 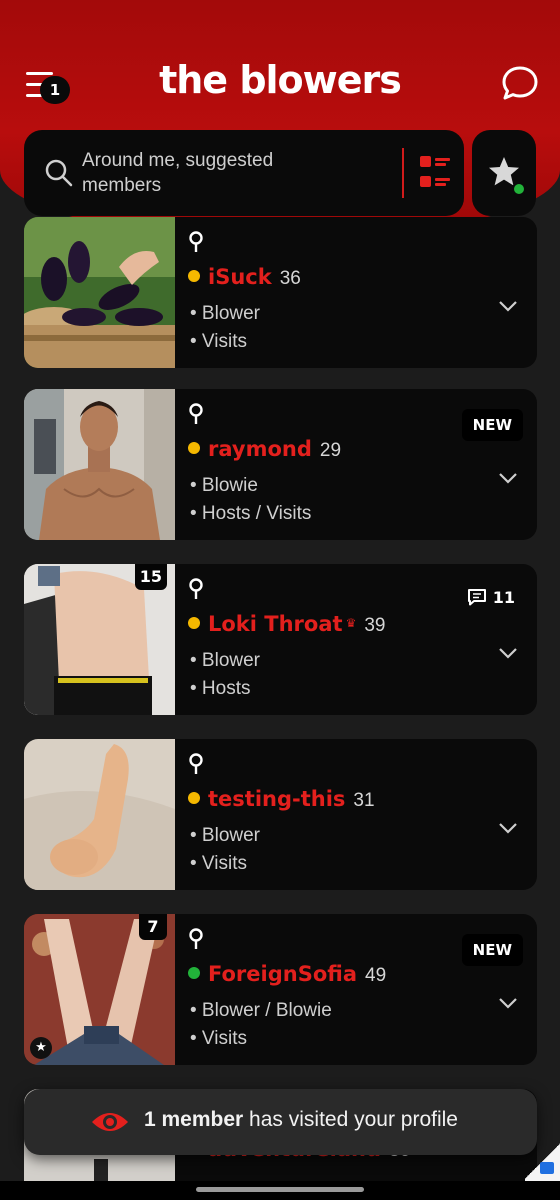 I want to click on toast-message: 1 member has visited your profile, so click(x=301, y=1119).